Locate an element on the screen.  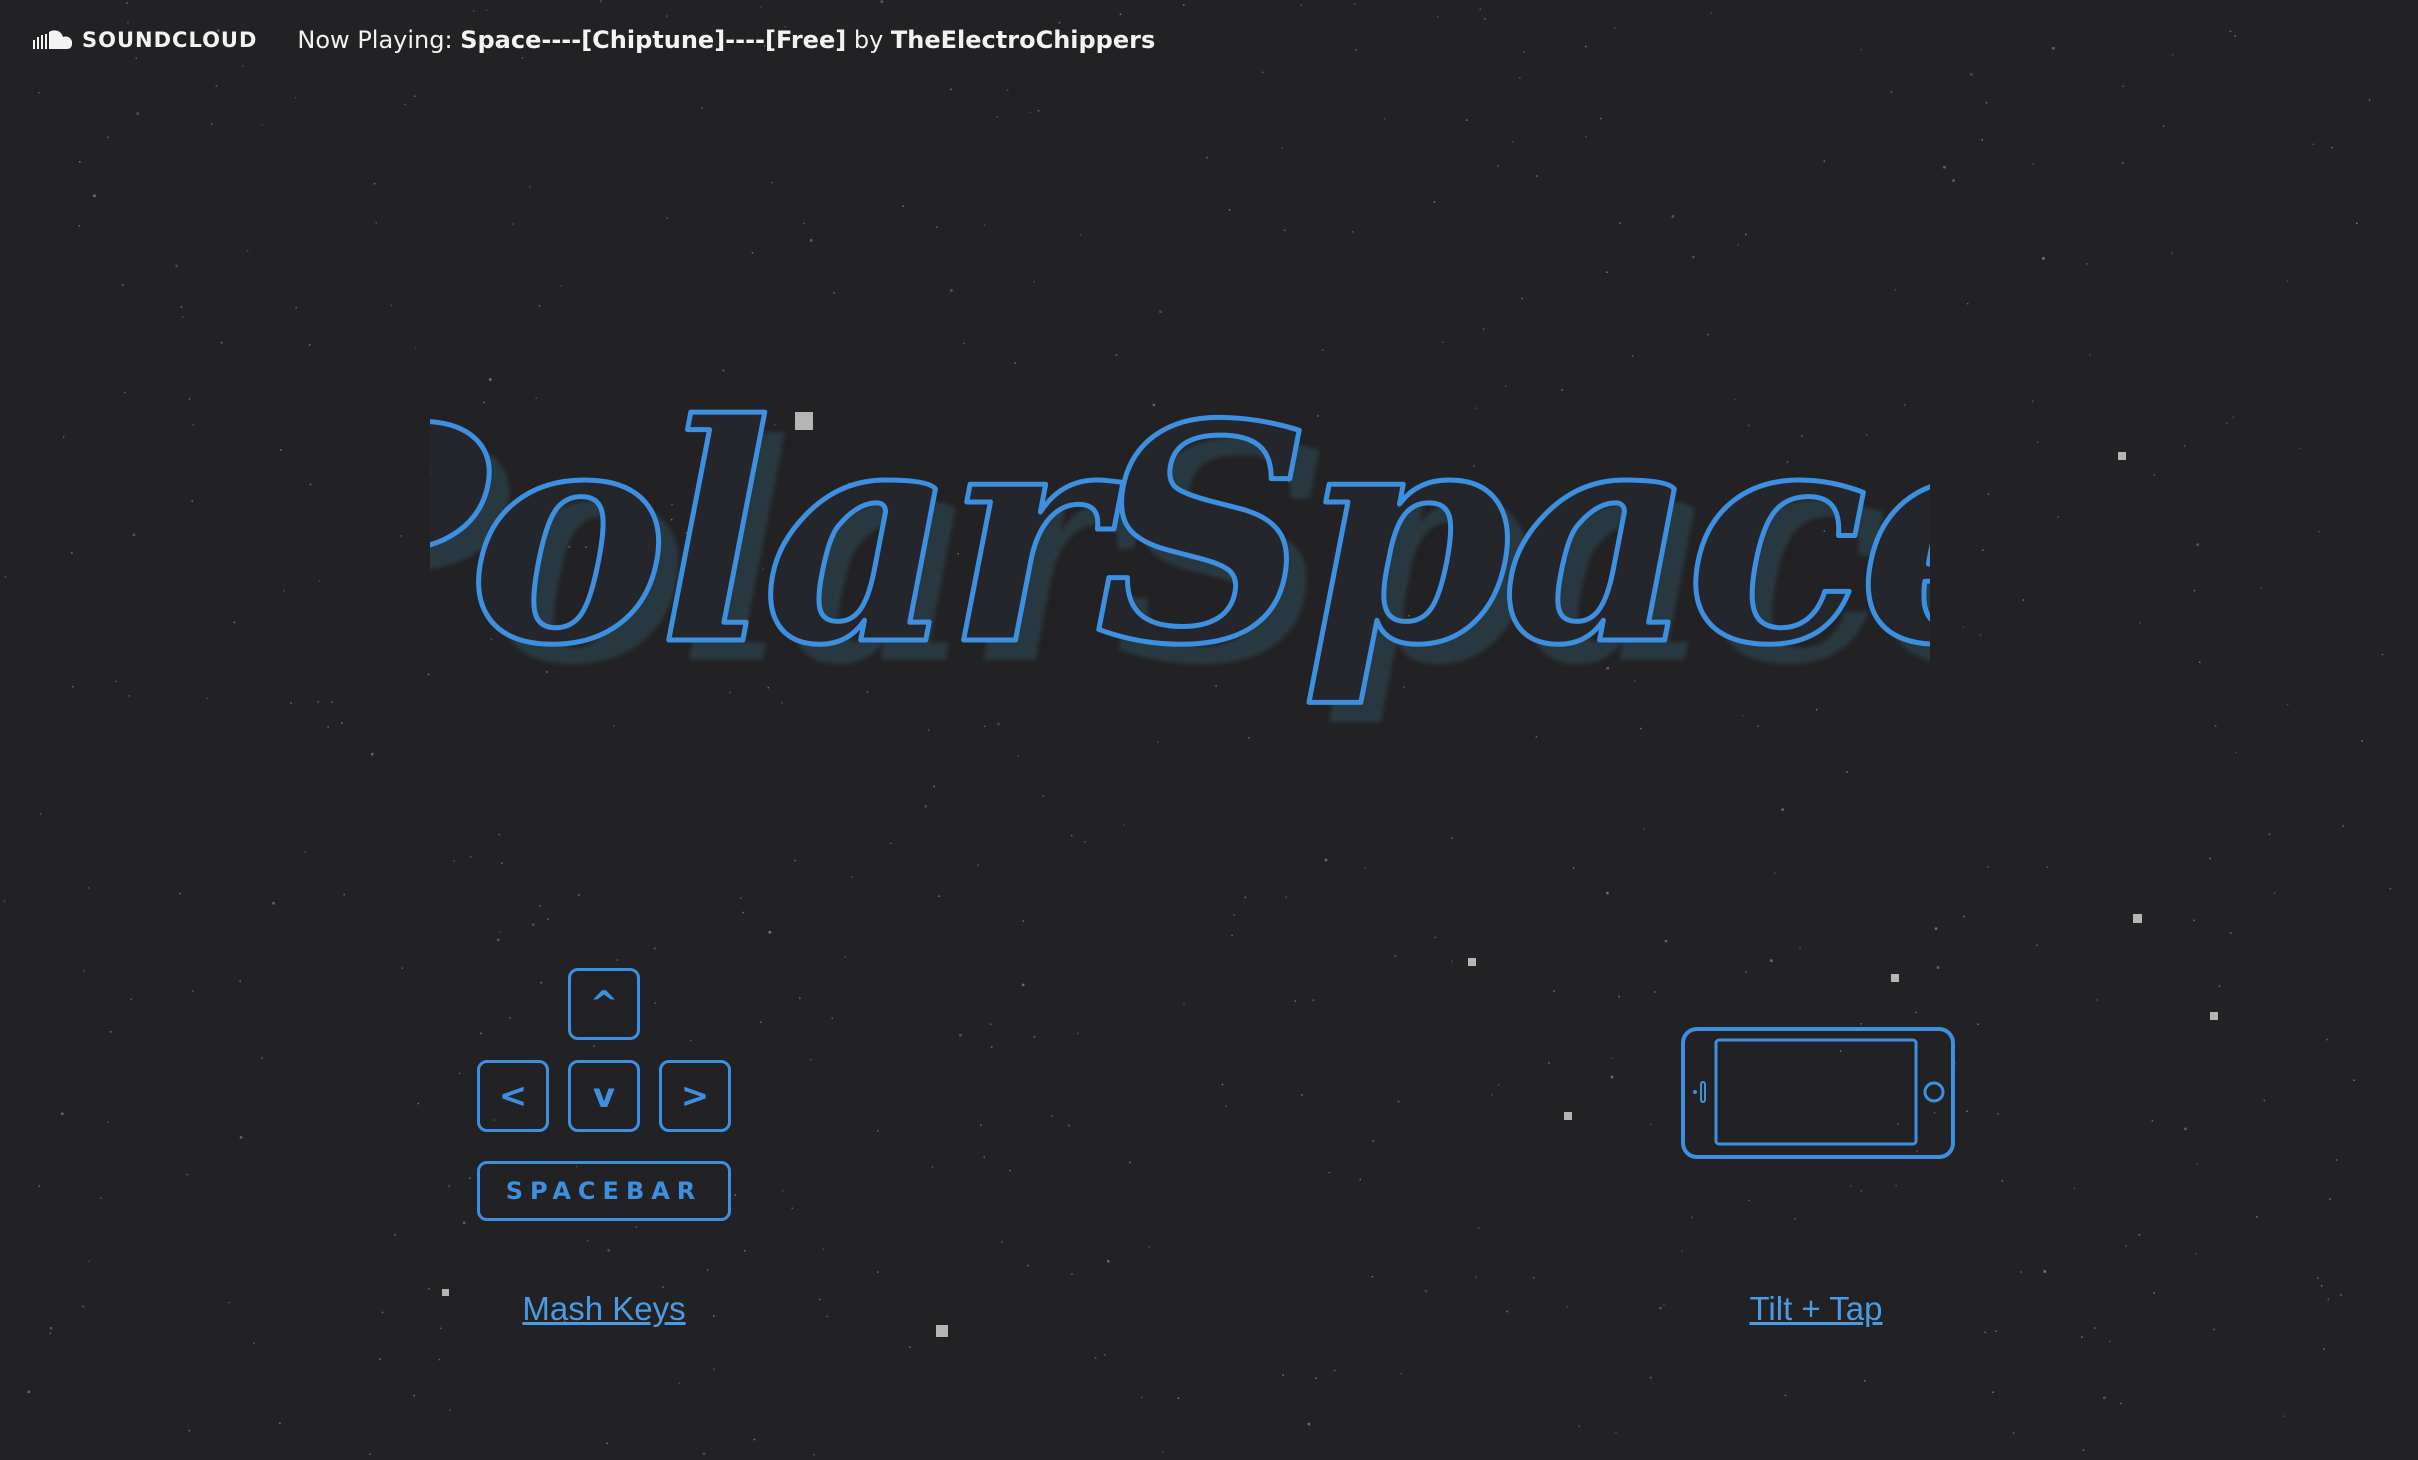
up-arrow-key: ^ is located at coordinates (604, 1004).